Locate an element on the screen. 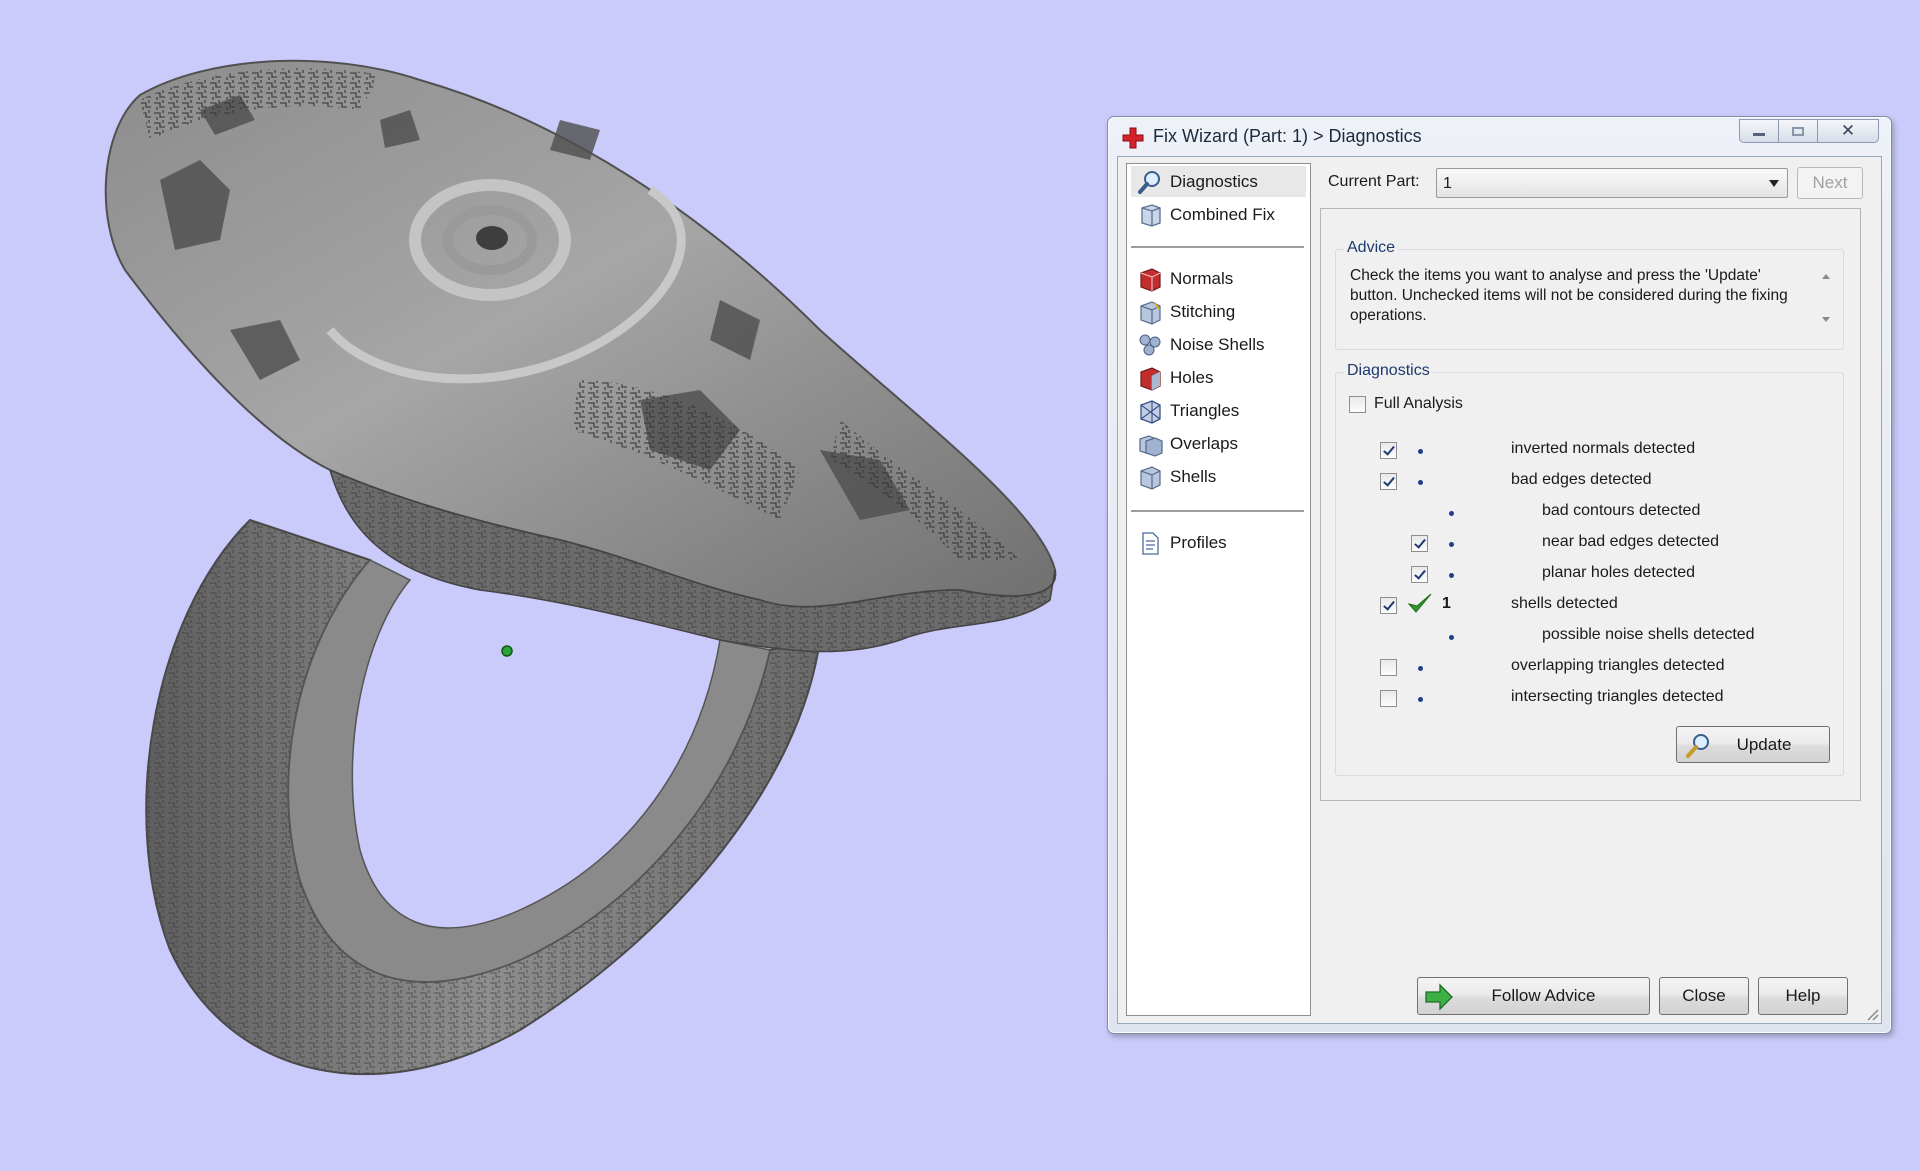 Image resolution: width=1920 pixels, height=1171 pixels. nav-item-overlaps: Overlaps is located at coordinates (1218, 443).